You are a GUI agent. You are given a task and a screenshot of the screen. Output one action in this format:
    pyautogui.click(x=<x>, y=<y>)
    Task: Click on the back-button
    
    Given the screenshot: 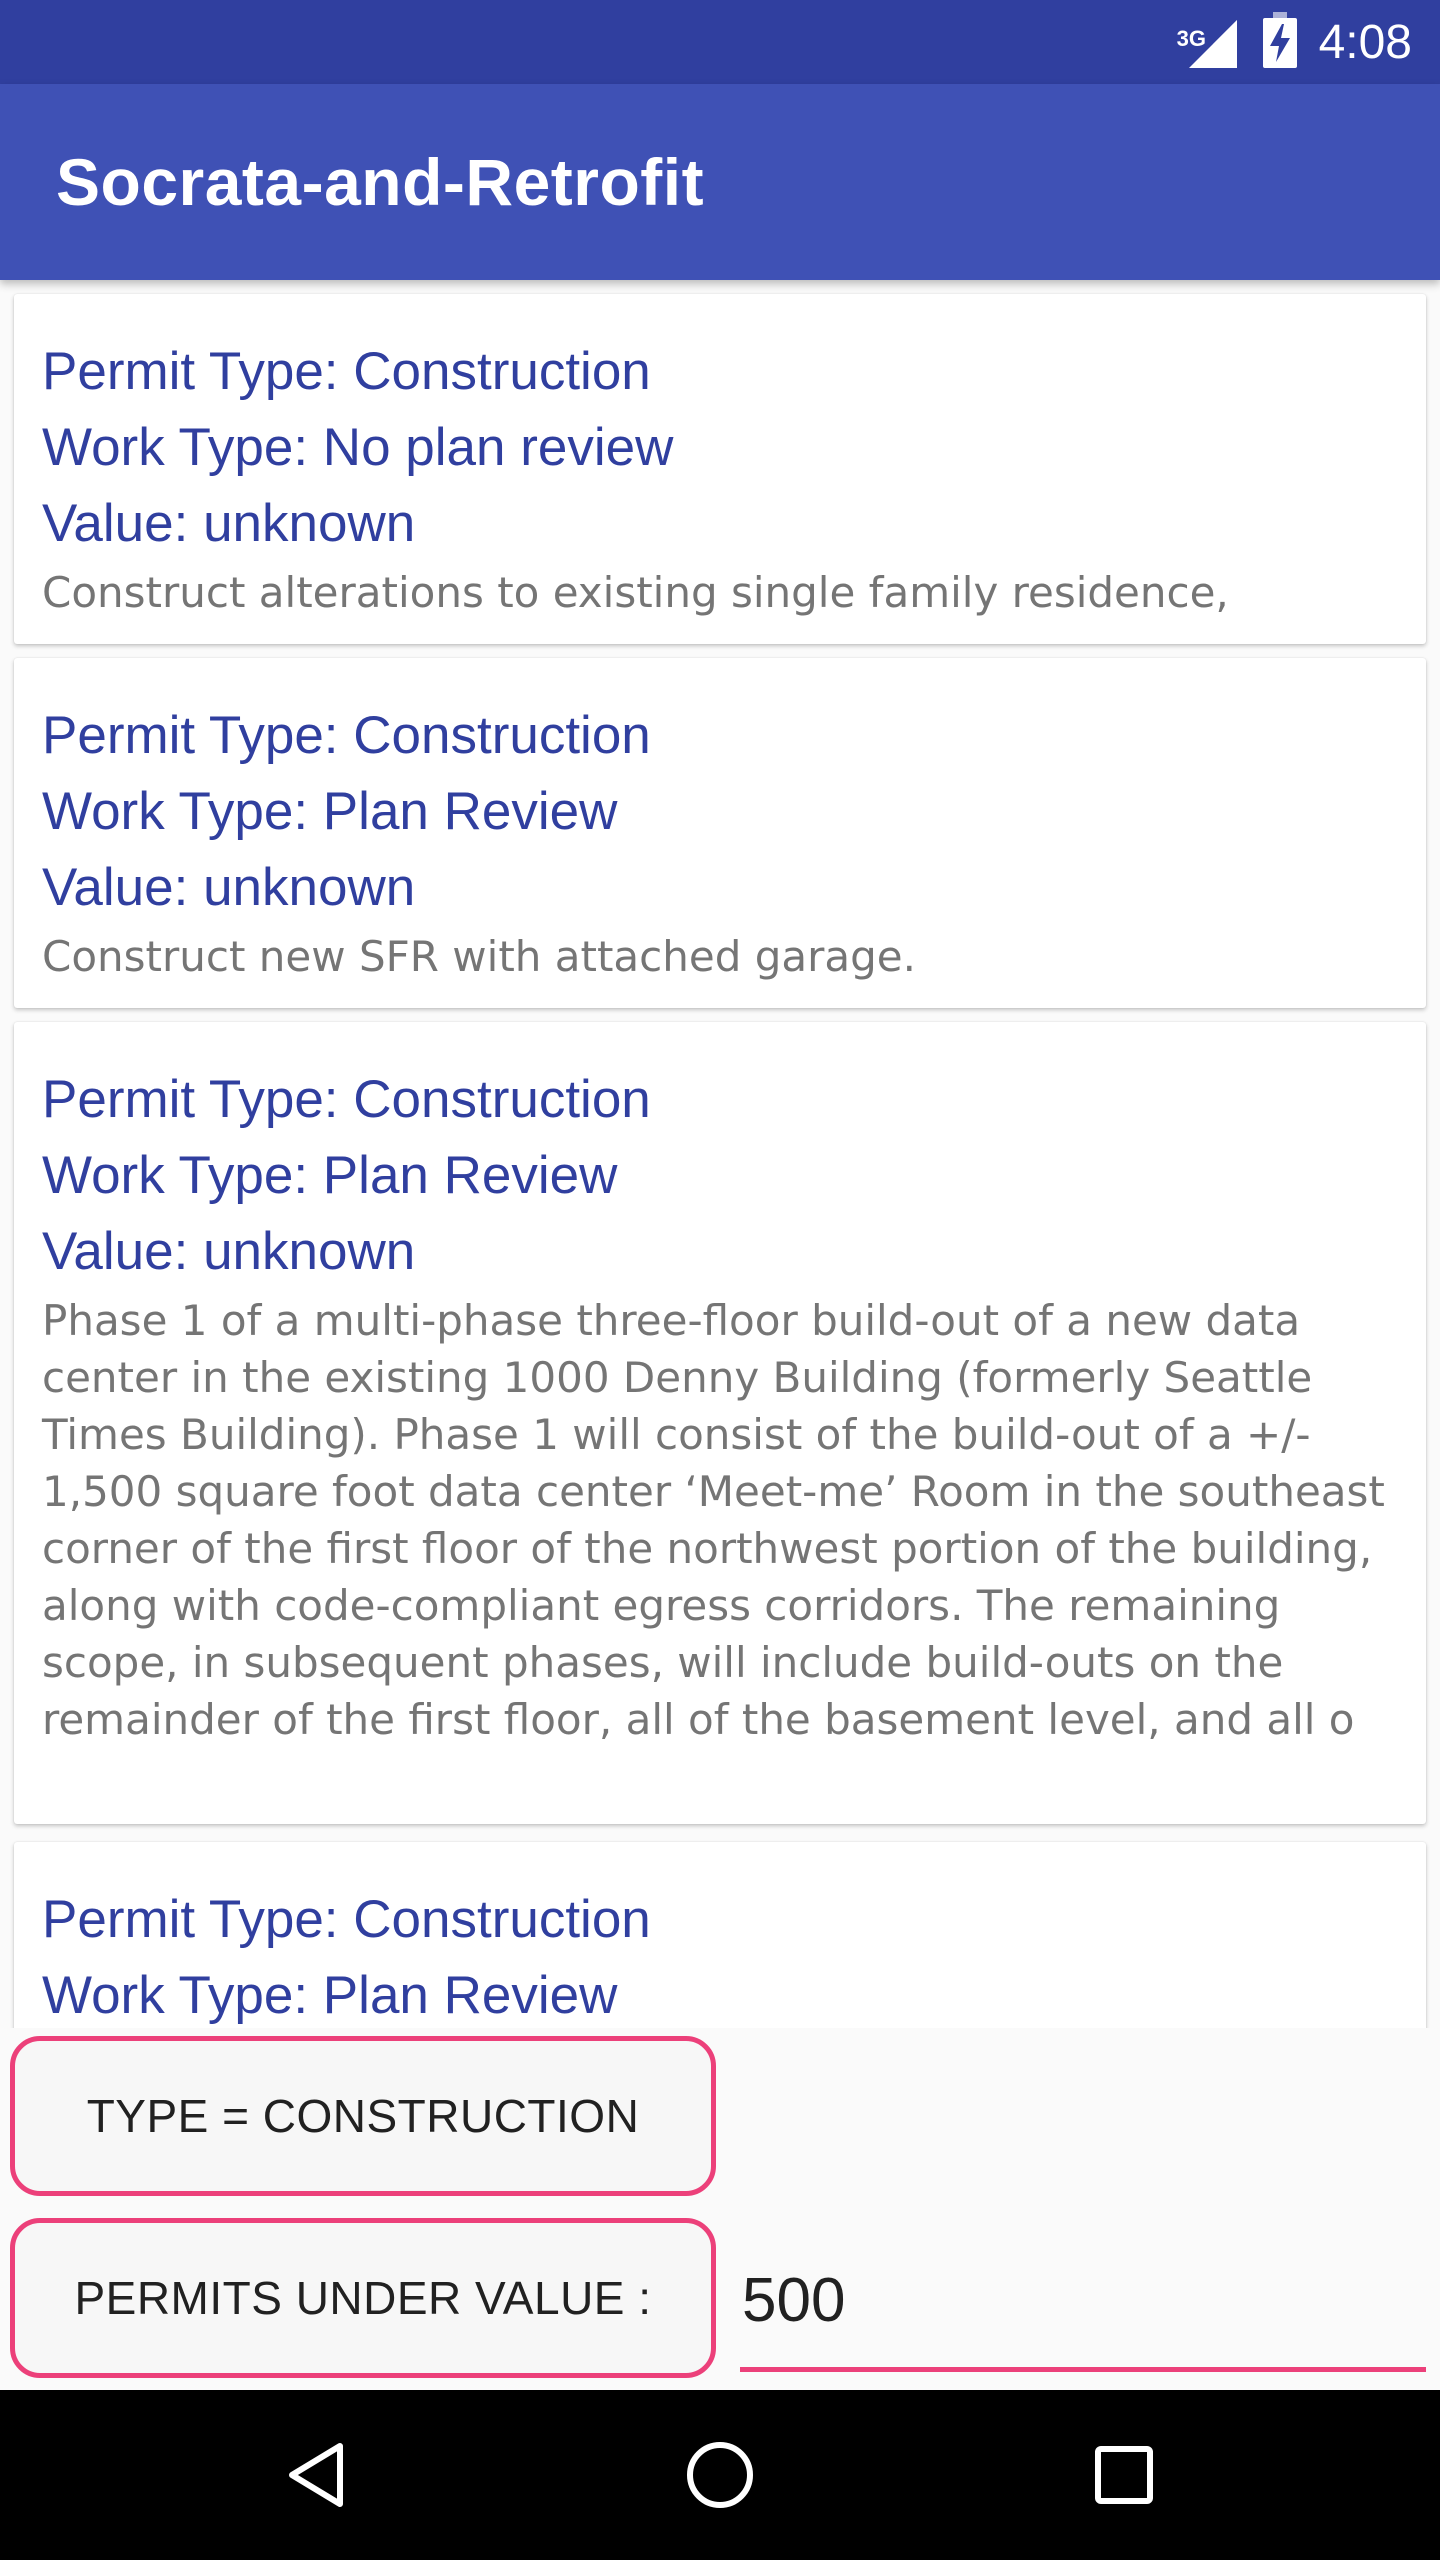 What is the action you would take?
    pyautogui.click(x=316, y=2475)
    